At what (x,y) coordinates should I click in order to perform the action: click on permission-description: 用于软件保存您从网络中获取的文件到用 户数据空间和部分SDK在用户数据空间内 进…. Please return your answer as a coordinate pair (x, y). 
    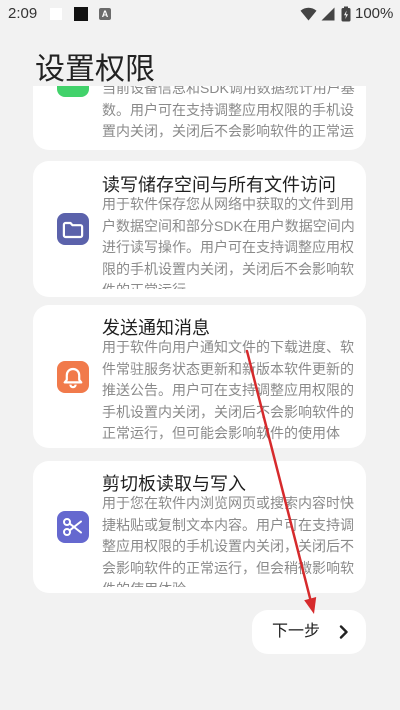
    Looking at the image, I should click on (231, 241).